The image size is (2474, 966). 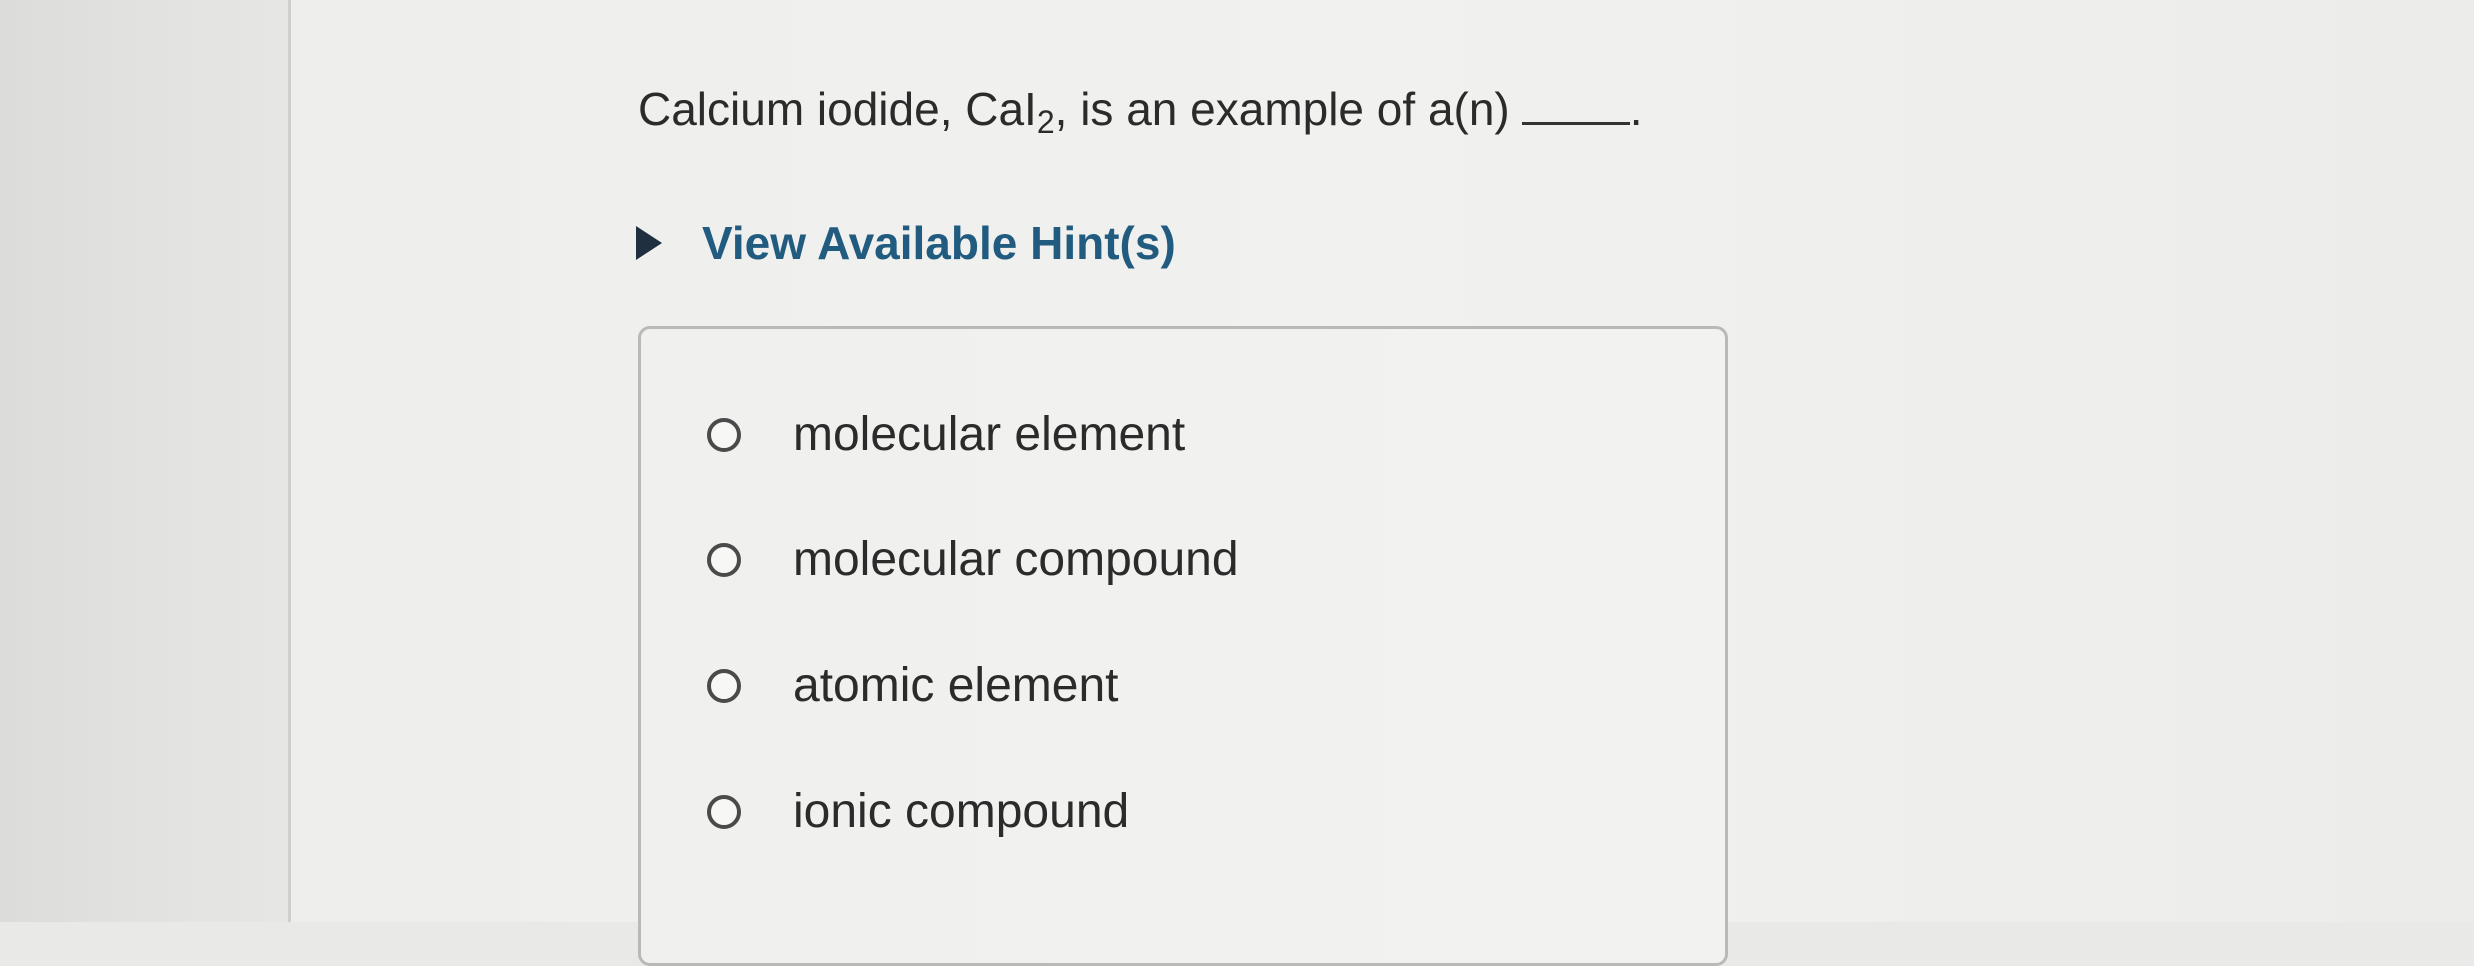 I want to click on option-molecular-compound: molecular compound, so click(x=973, y=559).